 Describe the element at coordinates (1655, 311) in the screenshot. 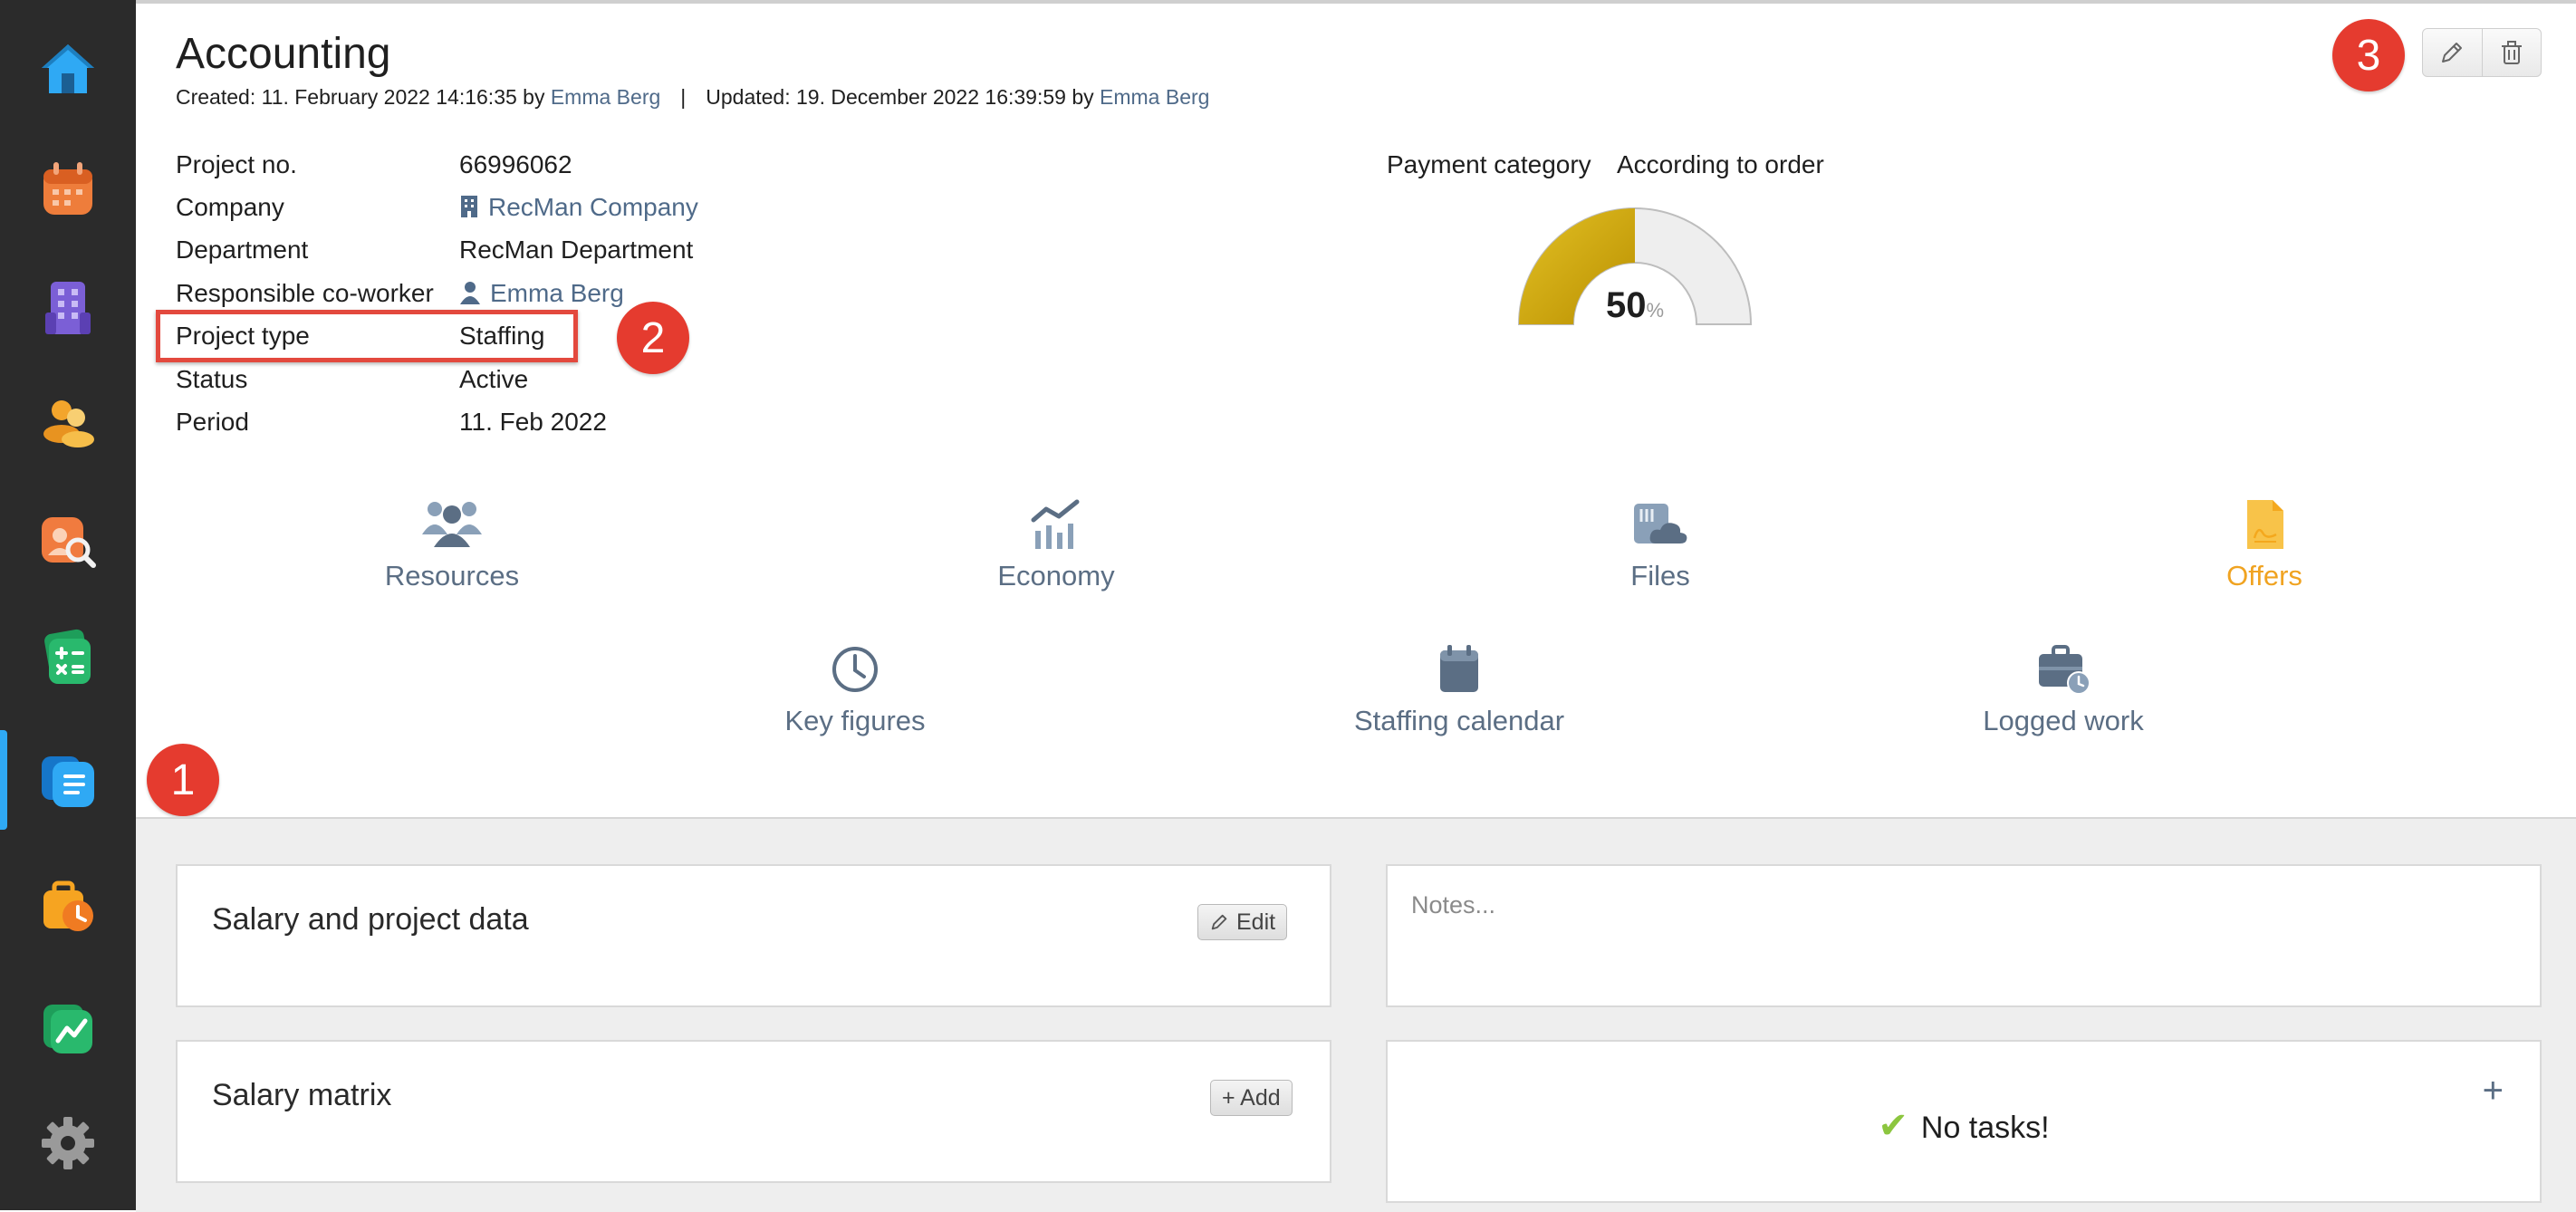

I see `gauge-unit: %` at that location.